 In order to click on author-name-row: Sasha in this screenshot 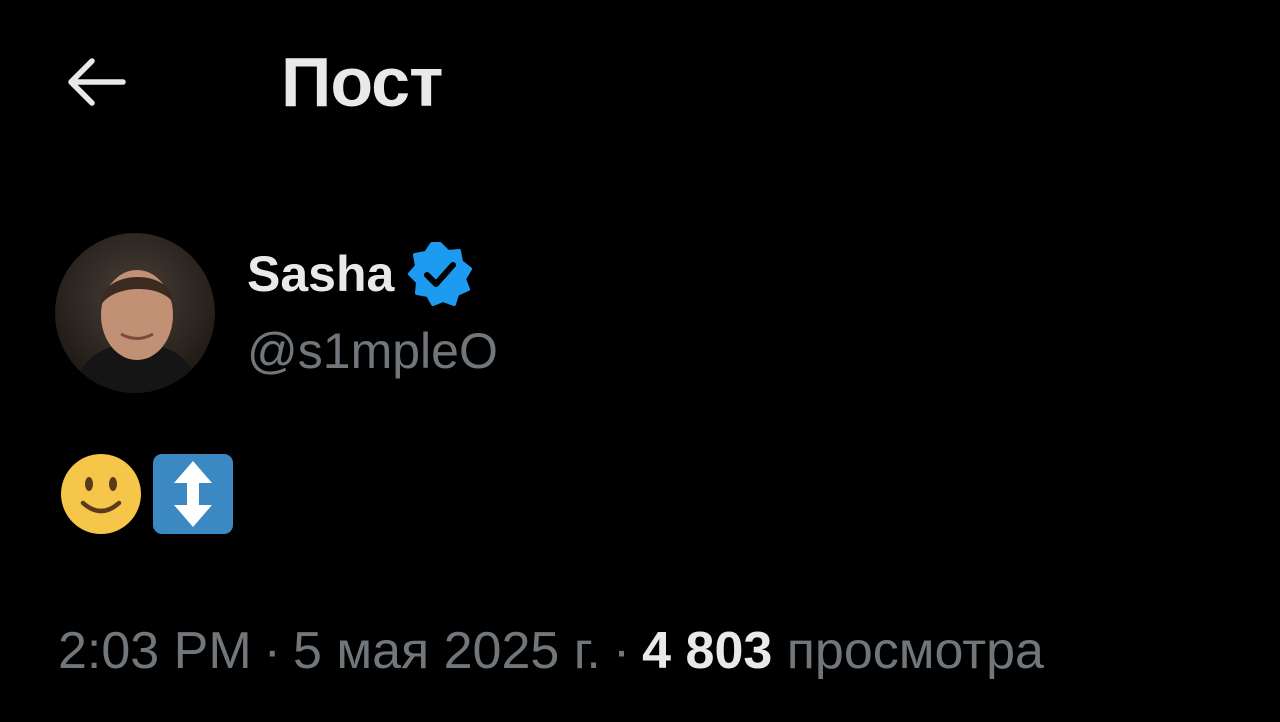, I will do `click(360, 274)`.